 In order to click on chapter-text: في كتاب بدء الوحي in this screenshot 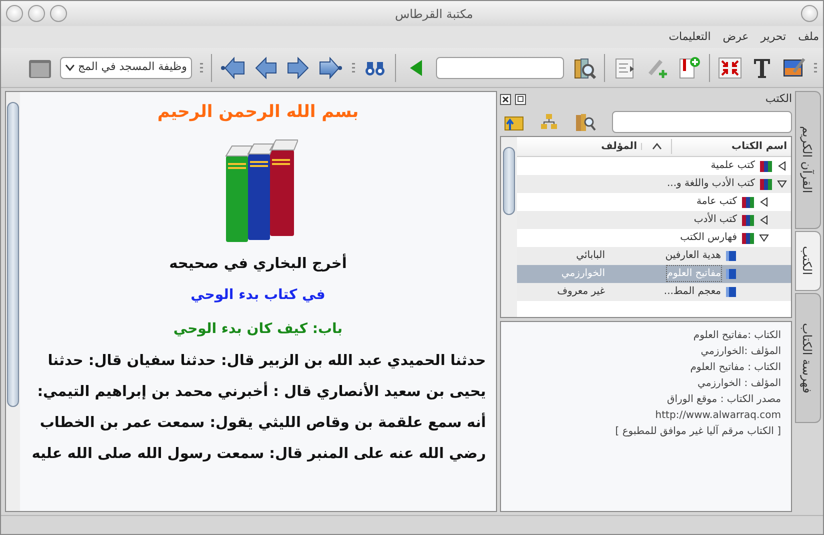, I will do `click(258, 295)`.